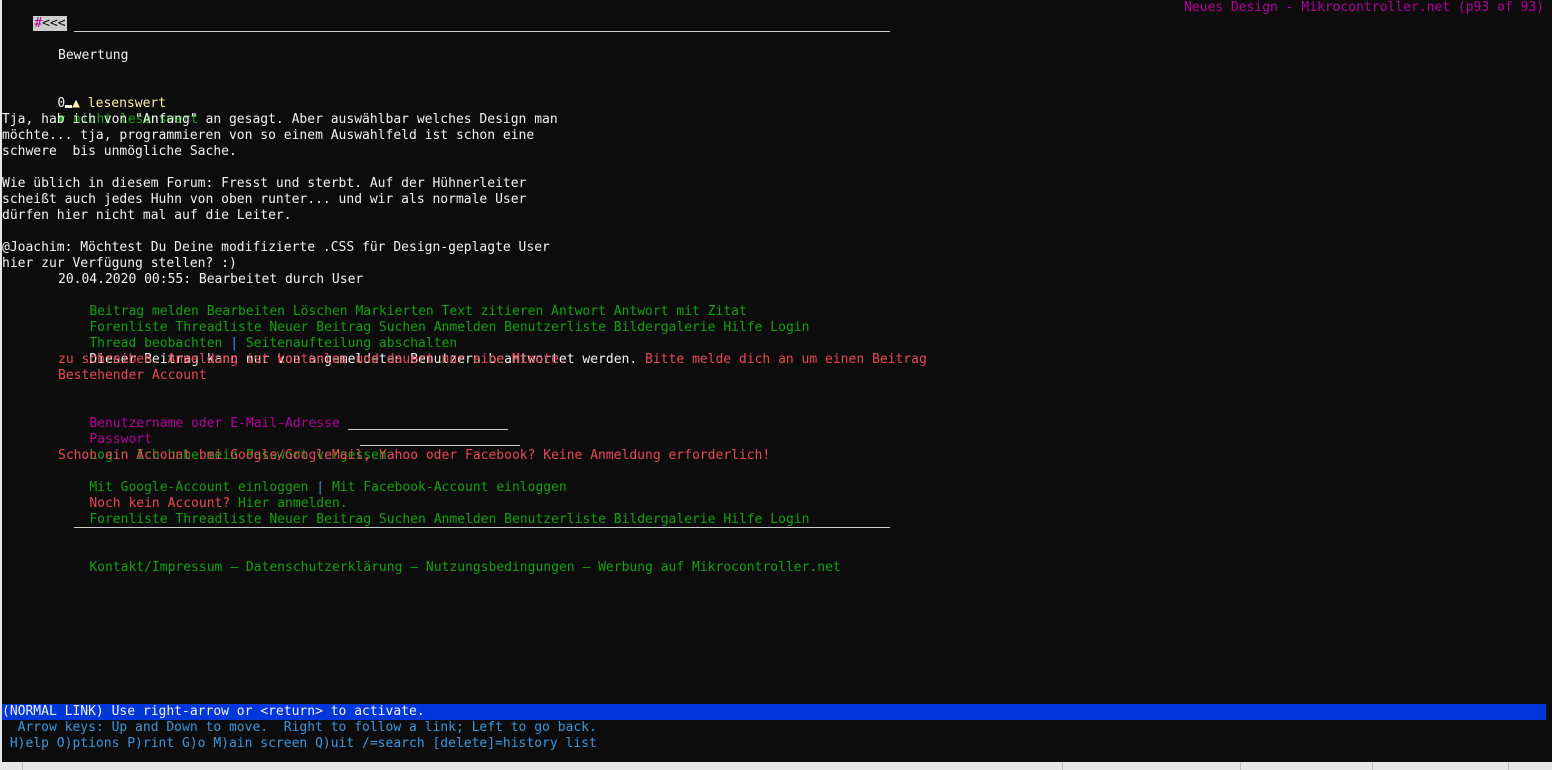  I want to click on footer-imprint-link: Kontakt/Impressum, so click(155, 567).